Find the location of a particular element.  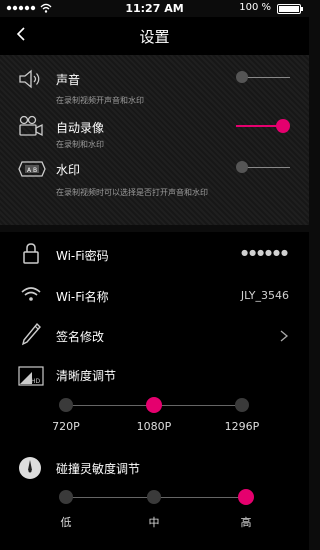

status-bar: 11:27 AM 100 % is located at coordinates (154, 8).